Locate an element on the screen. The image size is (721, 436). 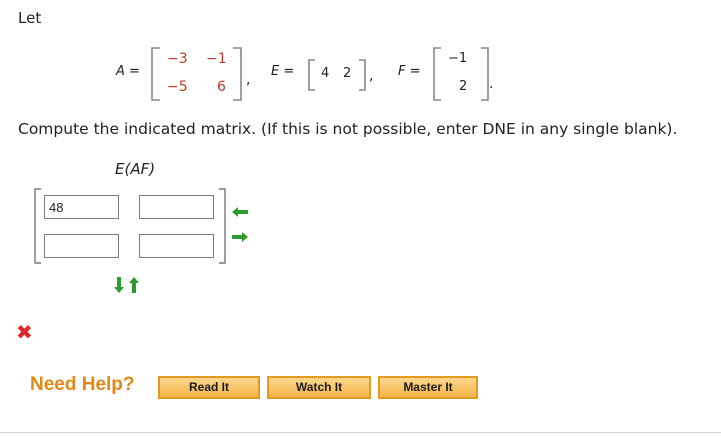
matrix-e-c1: 4 is located at coordinates (325, 73).